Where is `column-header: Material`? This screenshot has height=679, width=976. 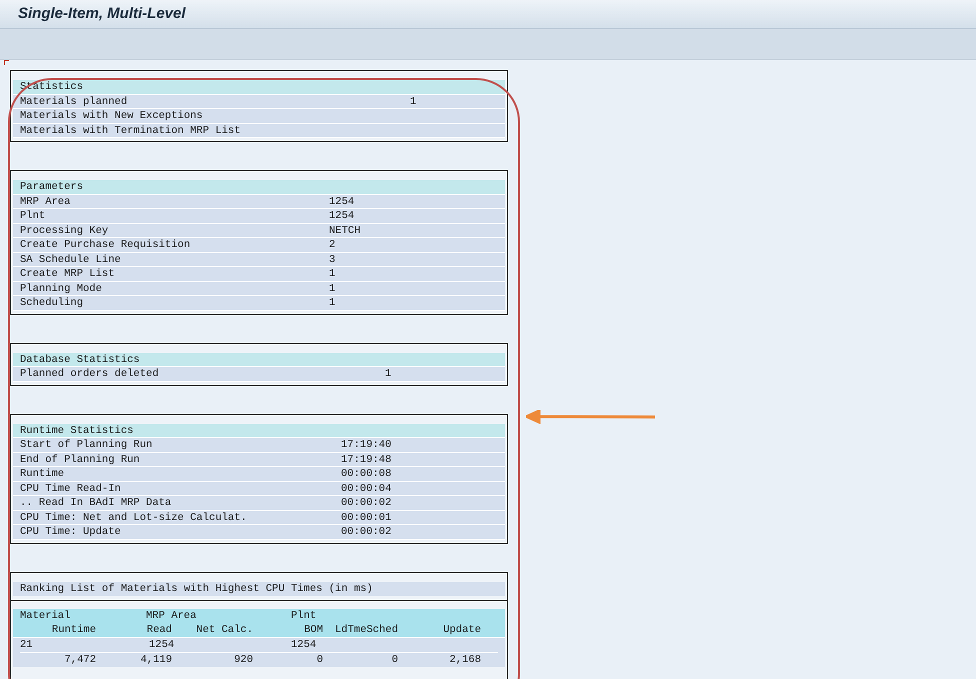 column-header: Material is located at coordinates (46, 616).